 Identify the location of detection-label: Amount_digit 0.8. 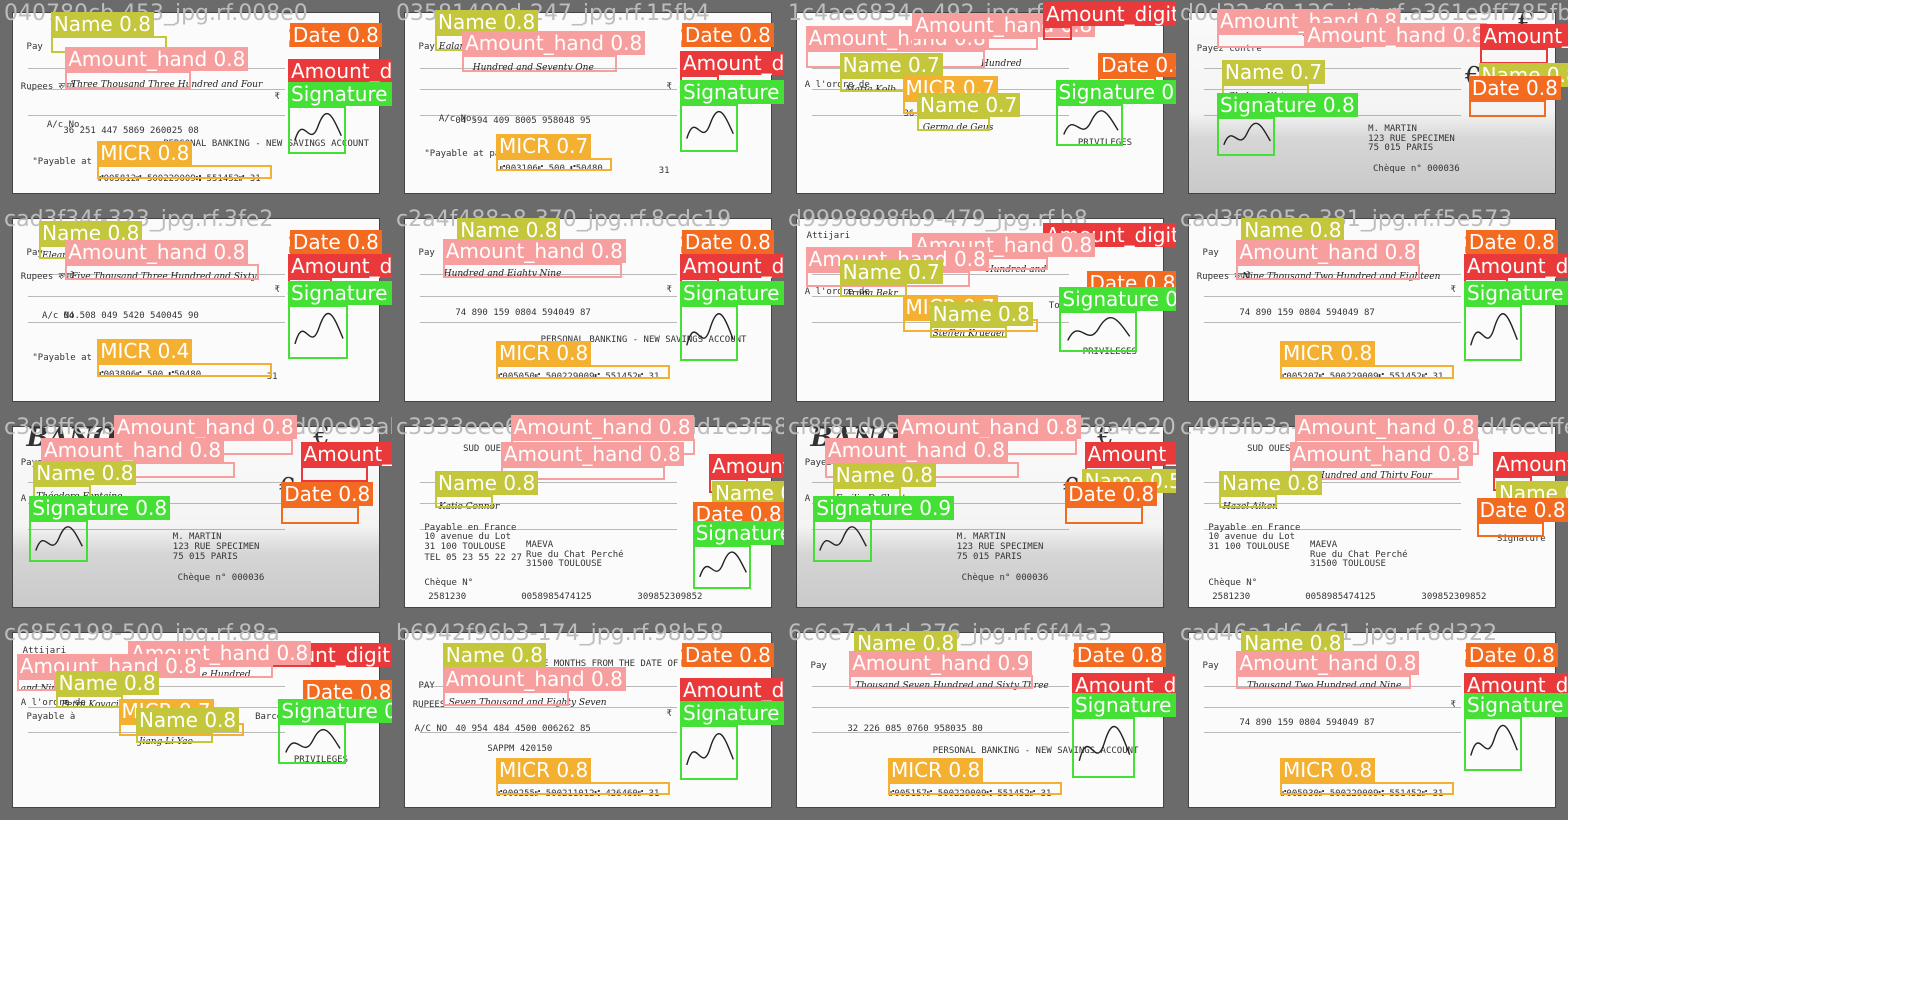
(732, 690).